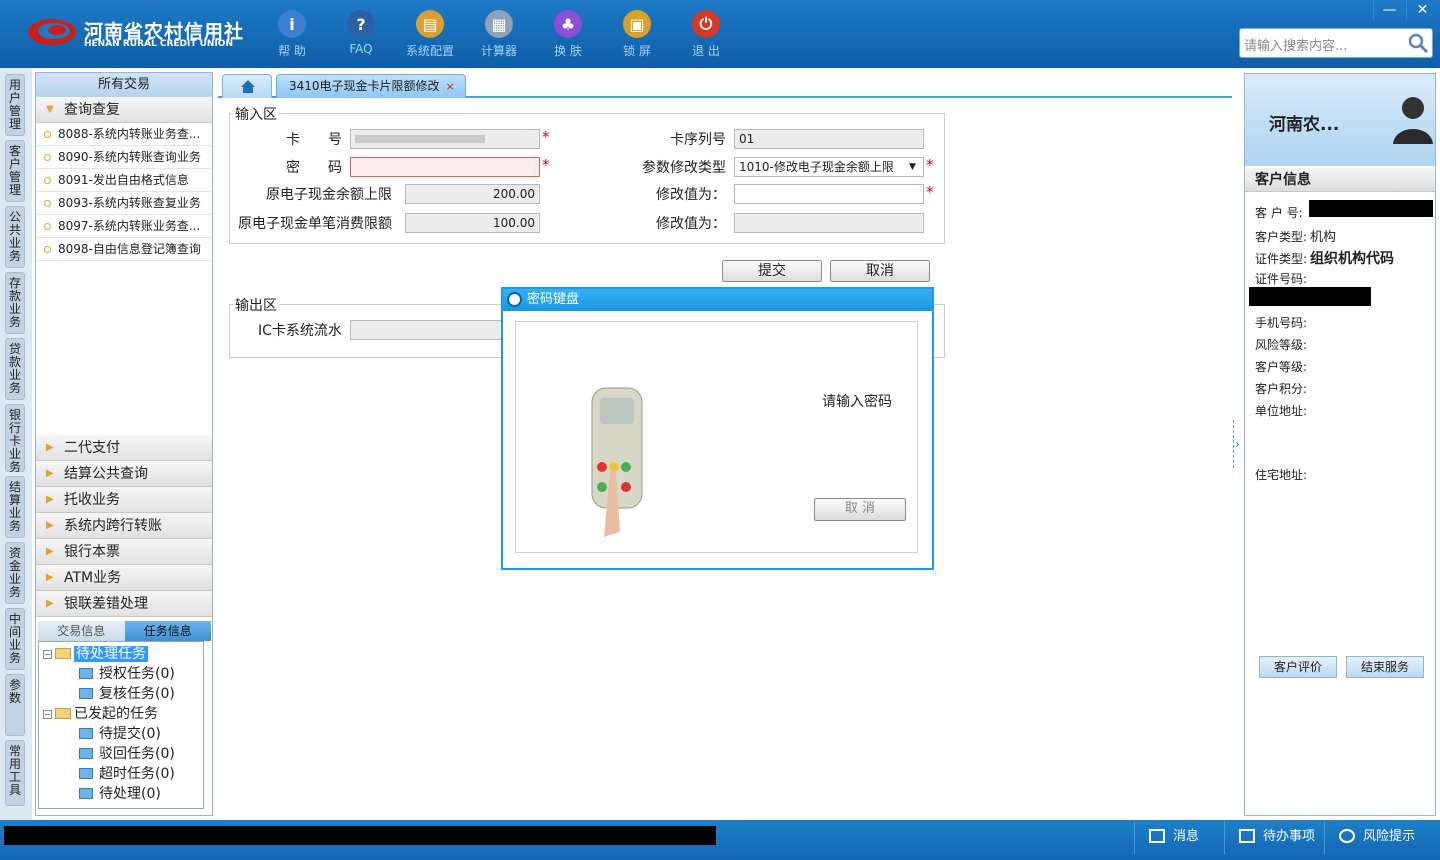  Describe the element at coordinates (829, 194) in the screenshot. I see `modify-value-field` at that location.